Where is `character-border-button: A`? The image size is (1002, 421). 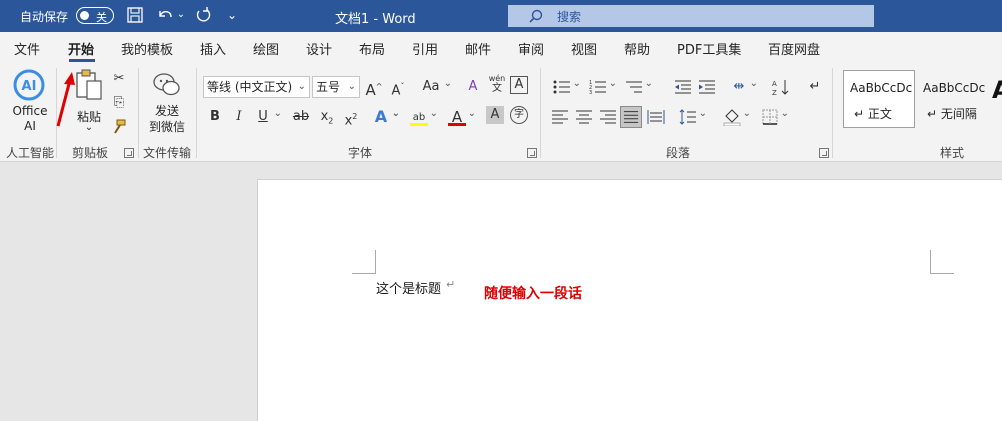 character-border-button: A is located at coordinates (519, 85).